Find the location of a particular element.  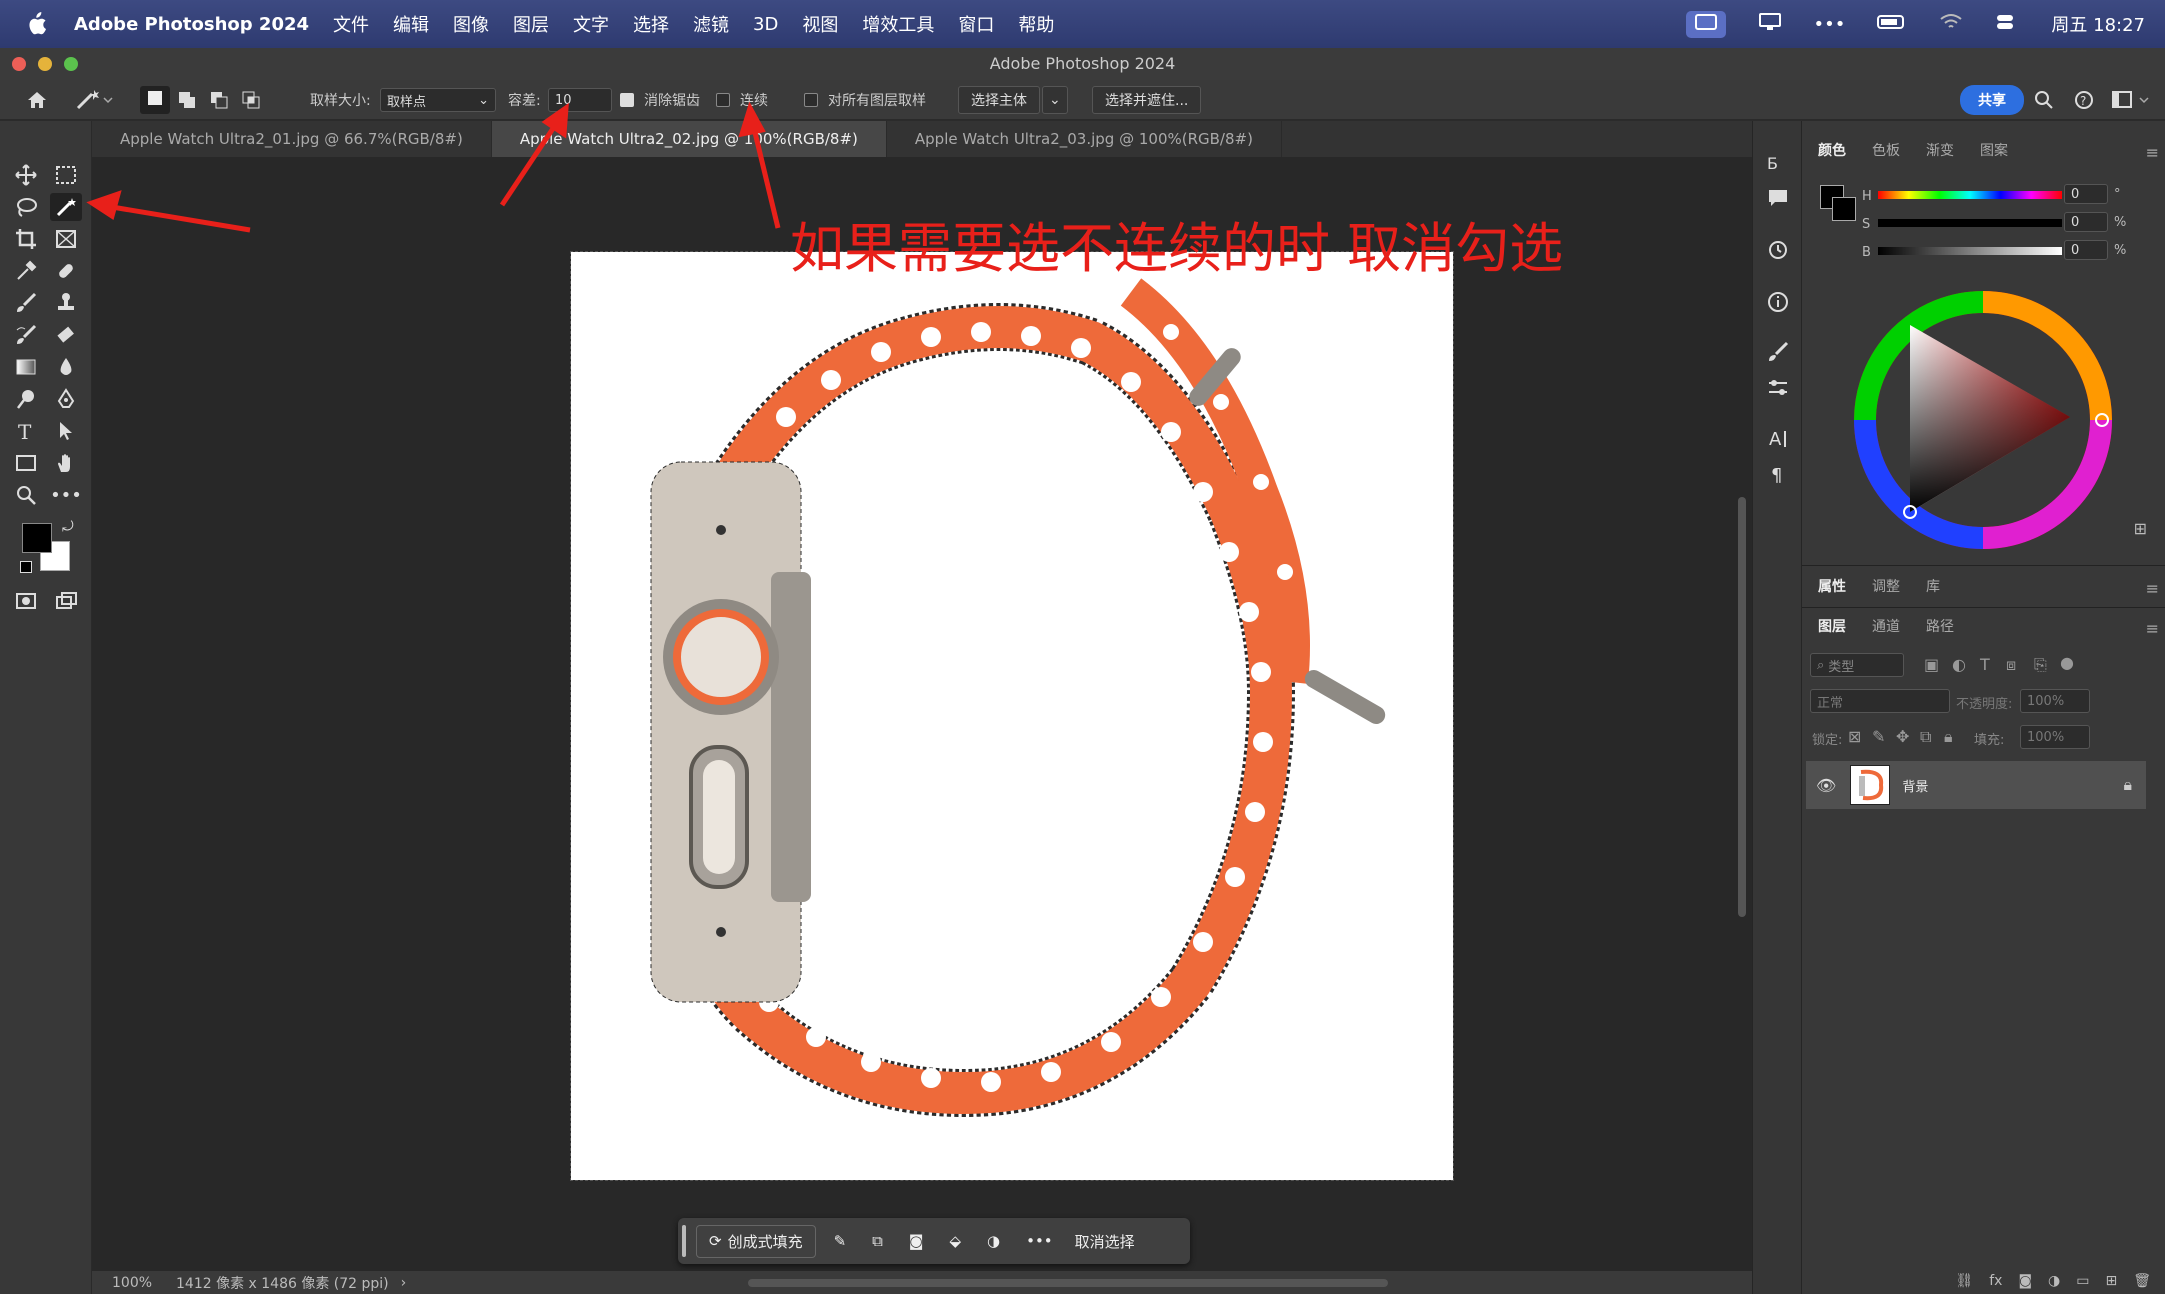

new-layer-icon: ⊞ is located at coordinates (2111, 1281).